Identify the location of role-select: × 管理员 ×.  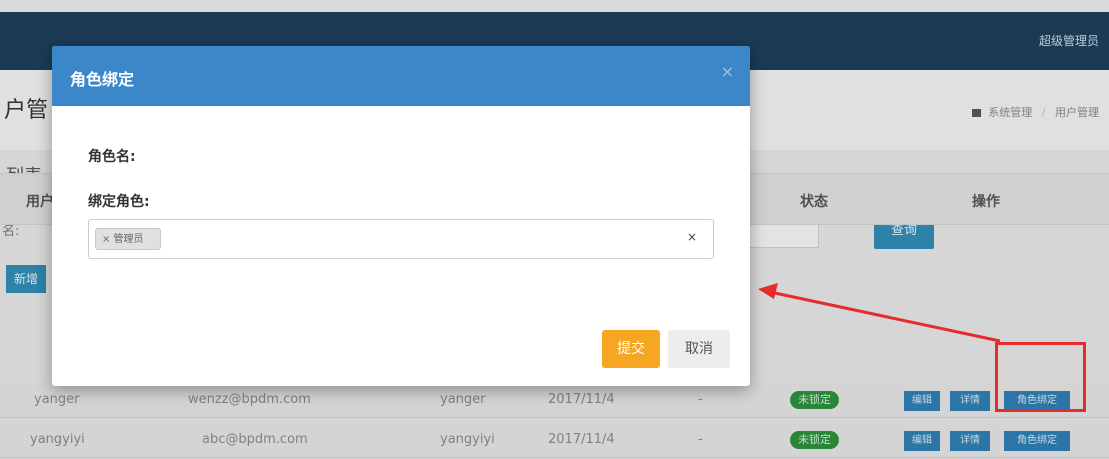
(401, 239).